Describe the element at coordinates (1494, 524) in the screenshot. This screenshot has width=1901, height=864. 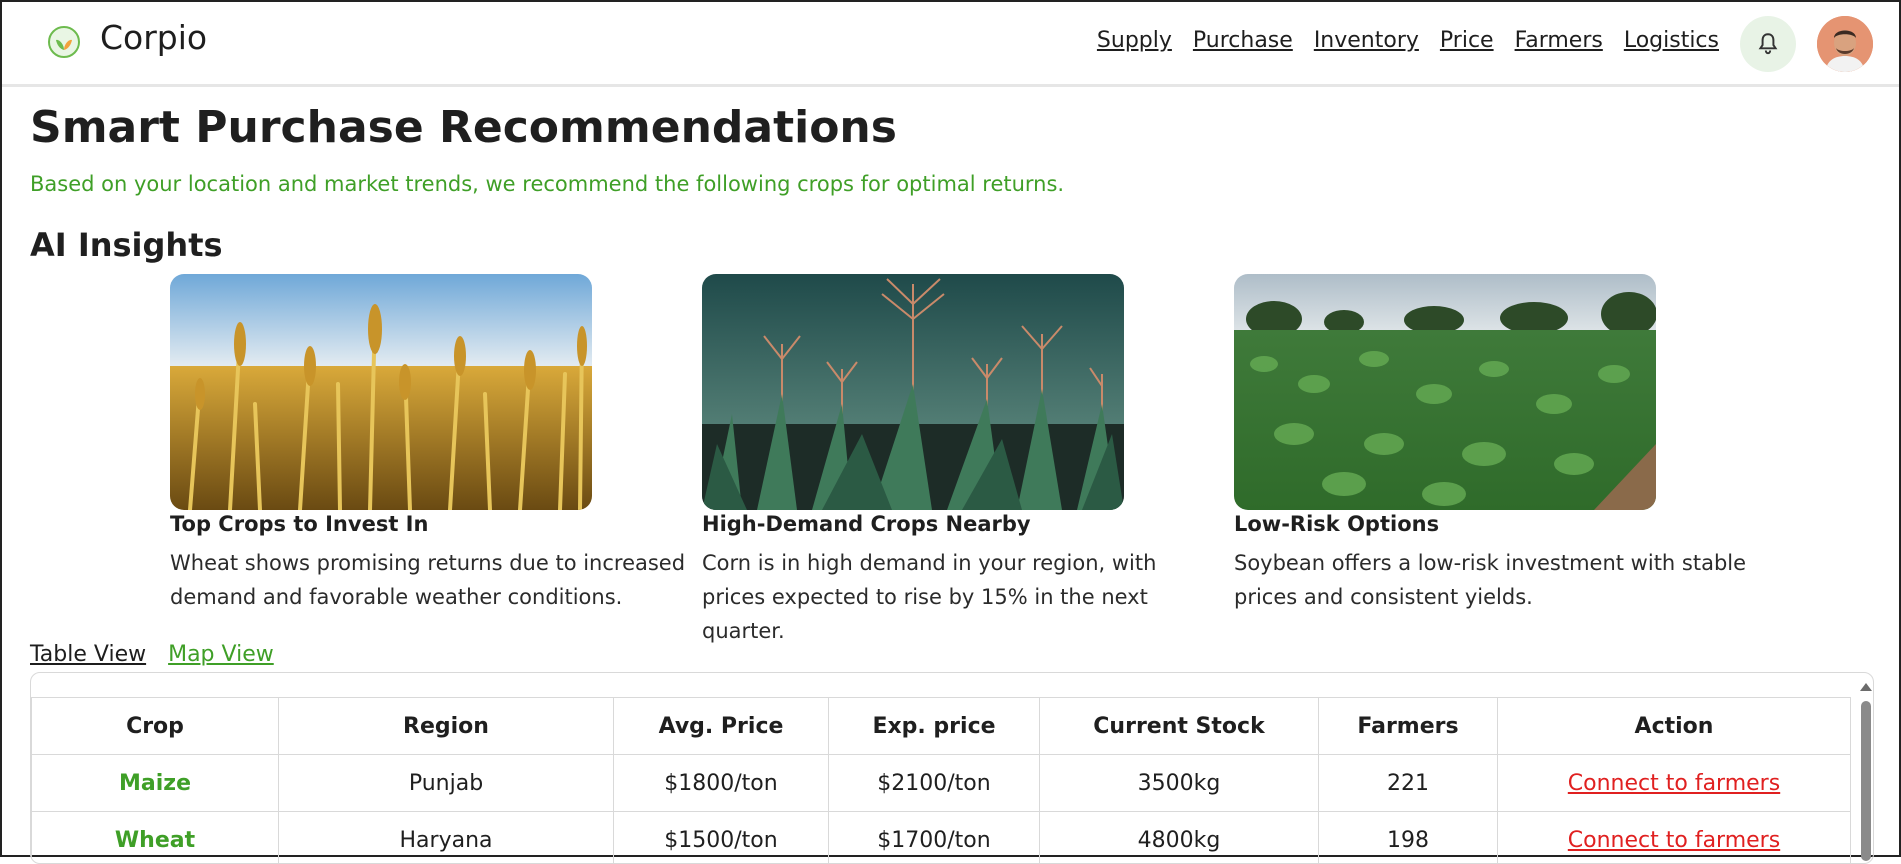
I see `card-title: Low-Risk Options` at that location.